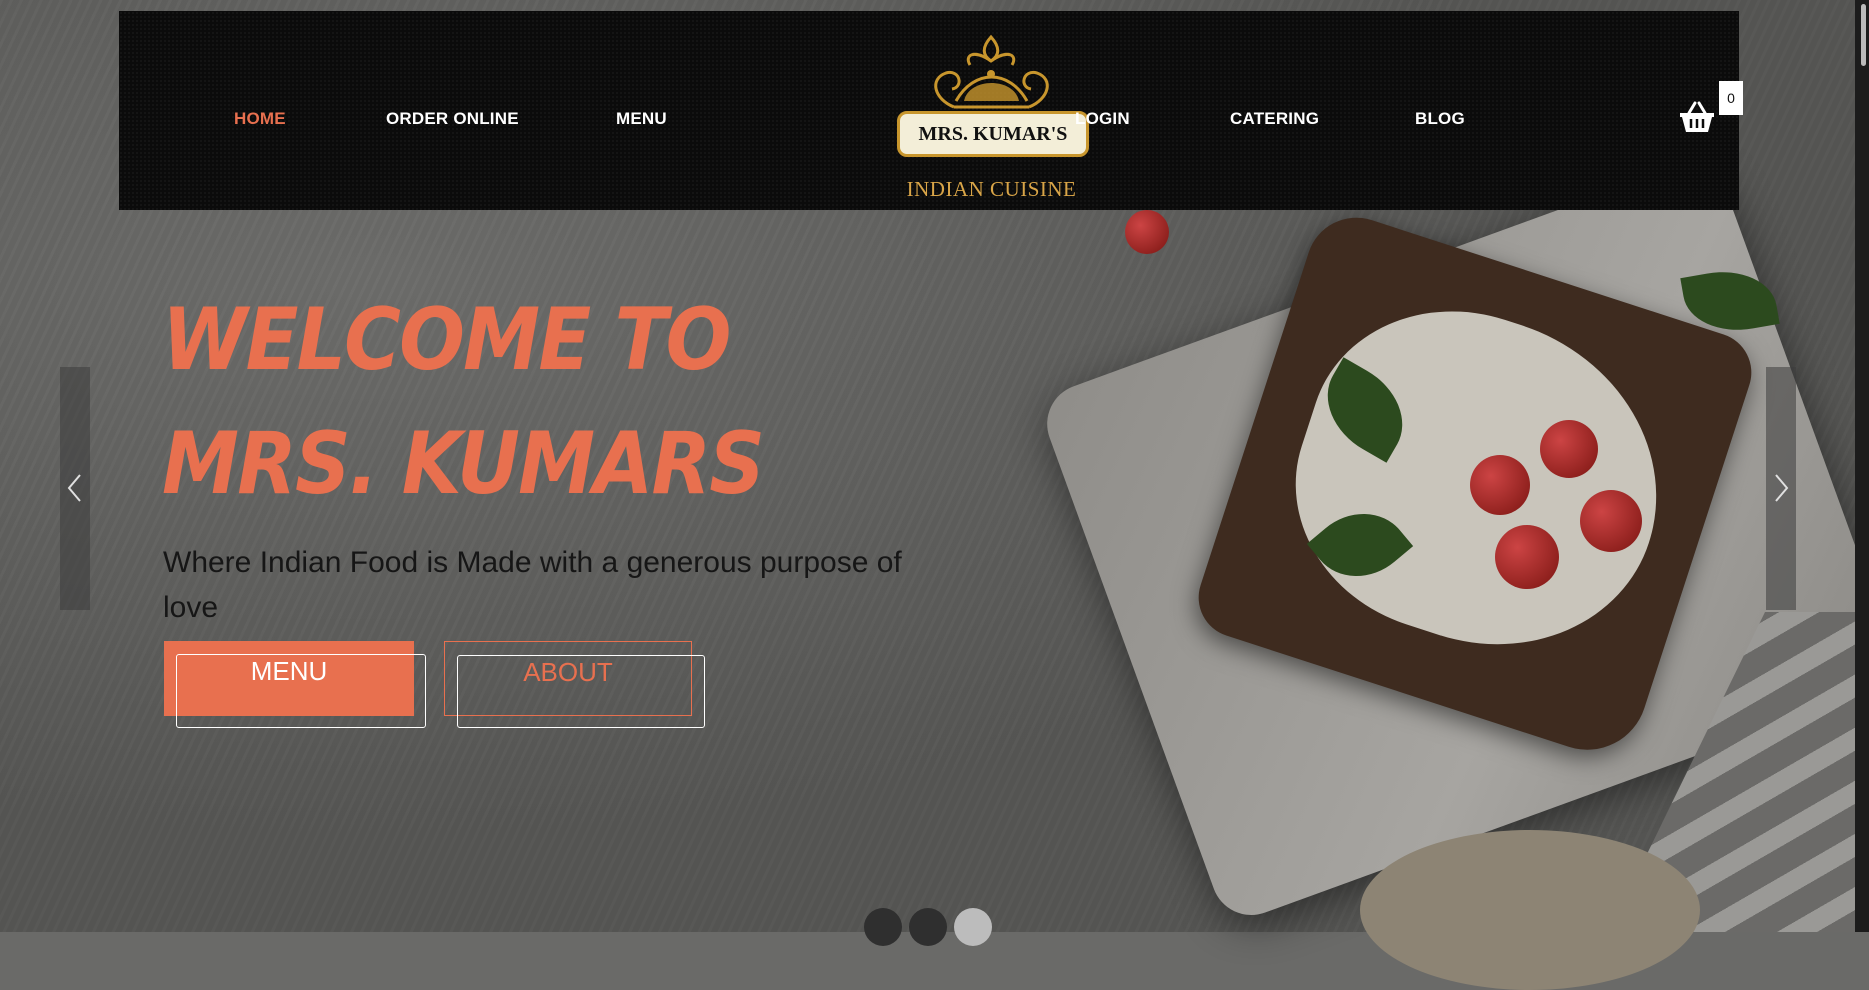  Describe the element at coordinates (452, 119) in the screenshot. I see `nav-order-online: ORDER ONLINE` at that location.